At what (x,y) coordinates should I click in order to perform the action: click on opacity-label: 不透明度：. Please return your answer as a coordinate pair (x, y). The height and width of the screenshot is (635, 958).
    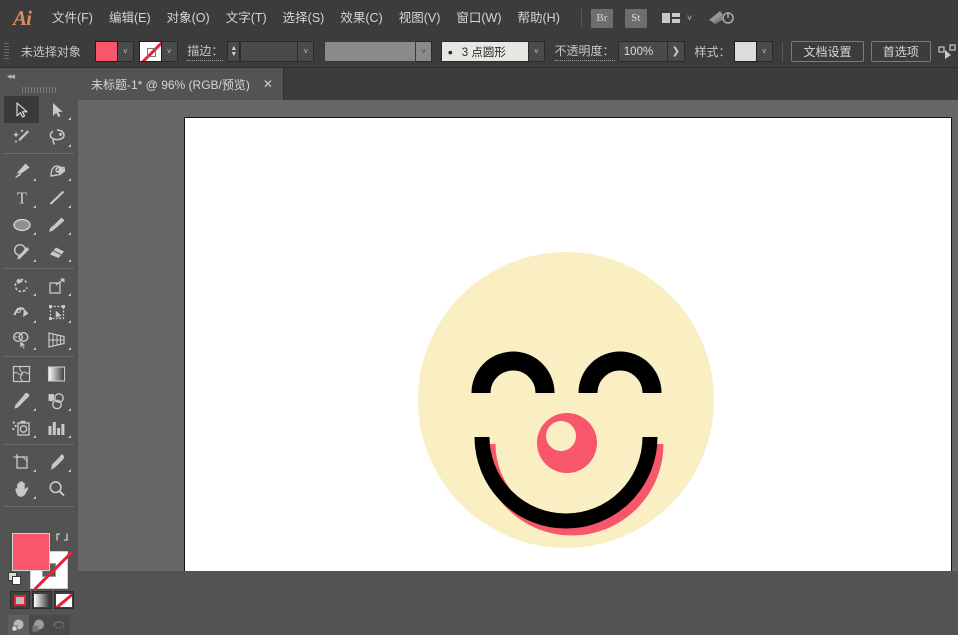
    Looking at the image, I should click on (584, 51).